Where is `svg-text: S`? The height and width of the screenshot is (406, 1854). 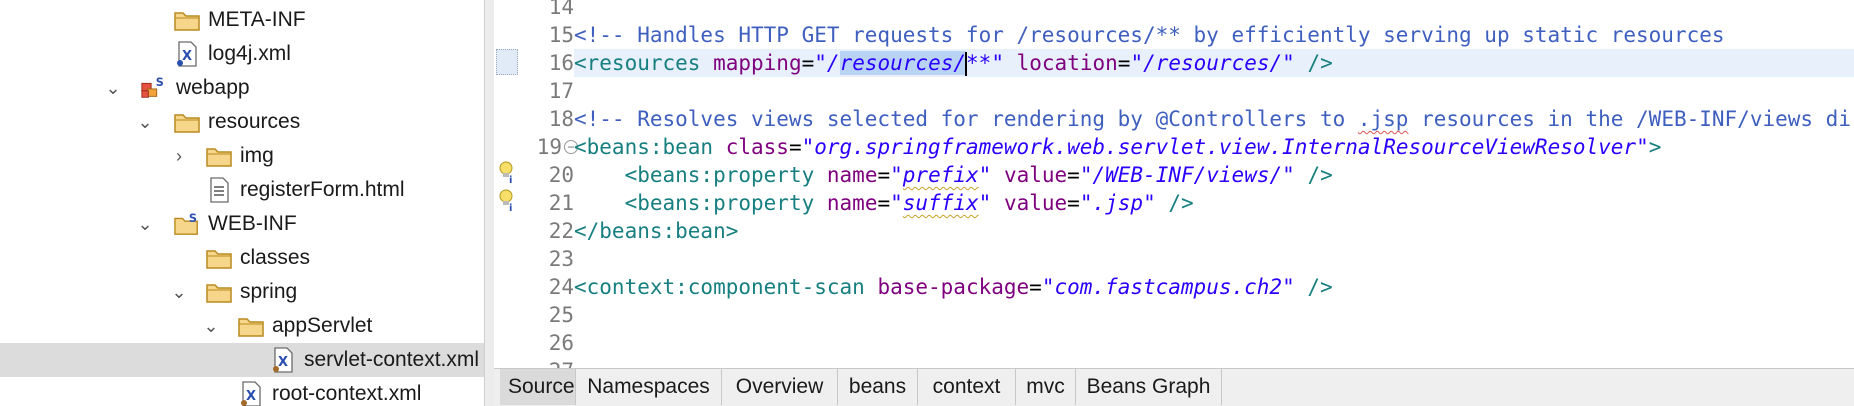 svg-text: S is located at coordinates (160, 82).